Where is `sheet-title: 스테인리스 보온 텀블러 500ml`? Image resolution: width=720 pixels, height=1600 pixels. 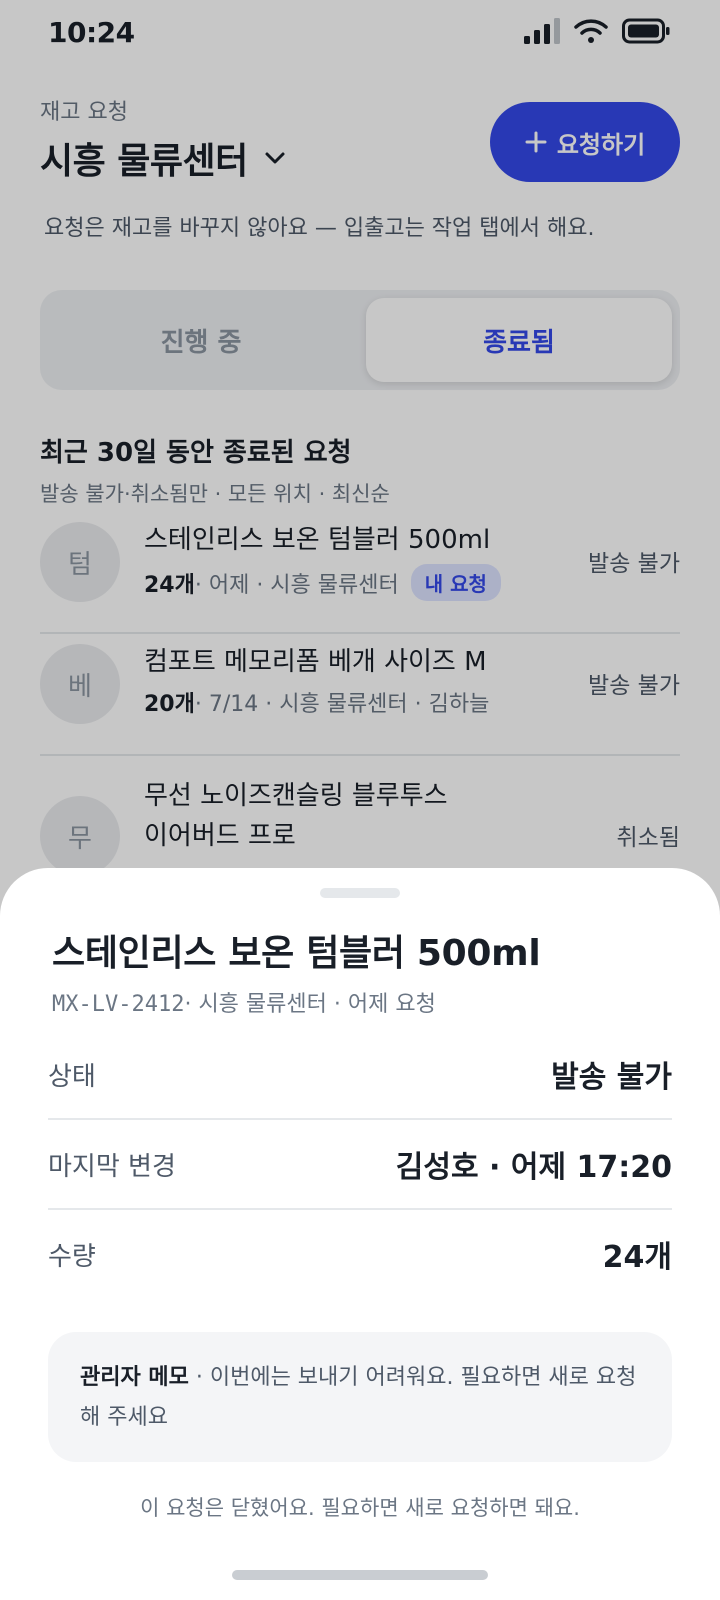 sheet-title: 스테인리스 보온 텀블러 500ml is located at coordinates (296, 953).